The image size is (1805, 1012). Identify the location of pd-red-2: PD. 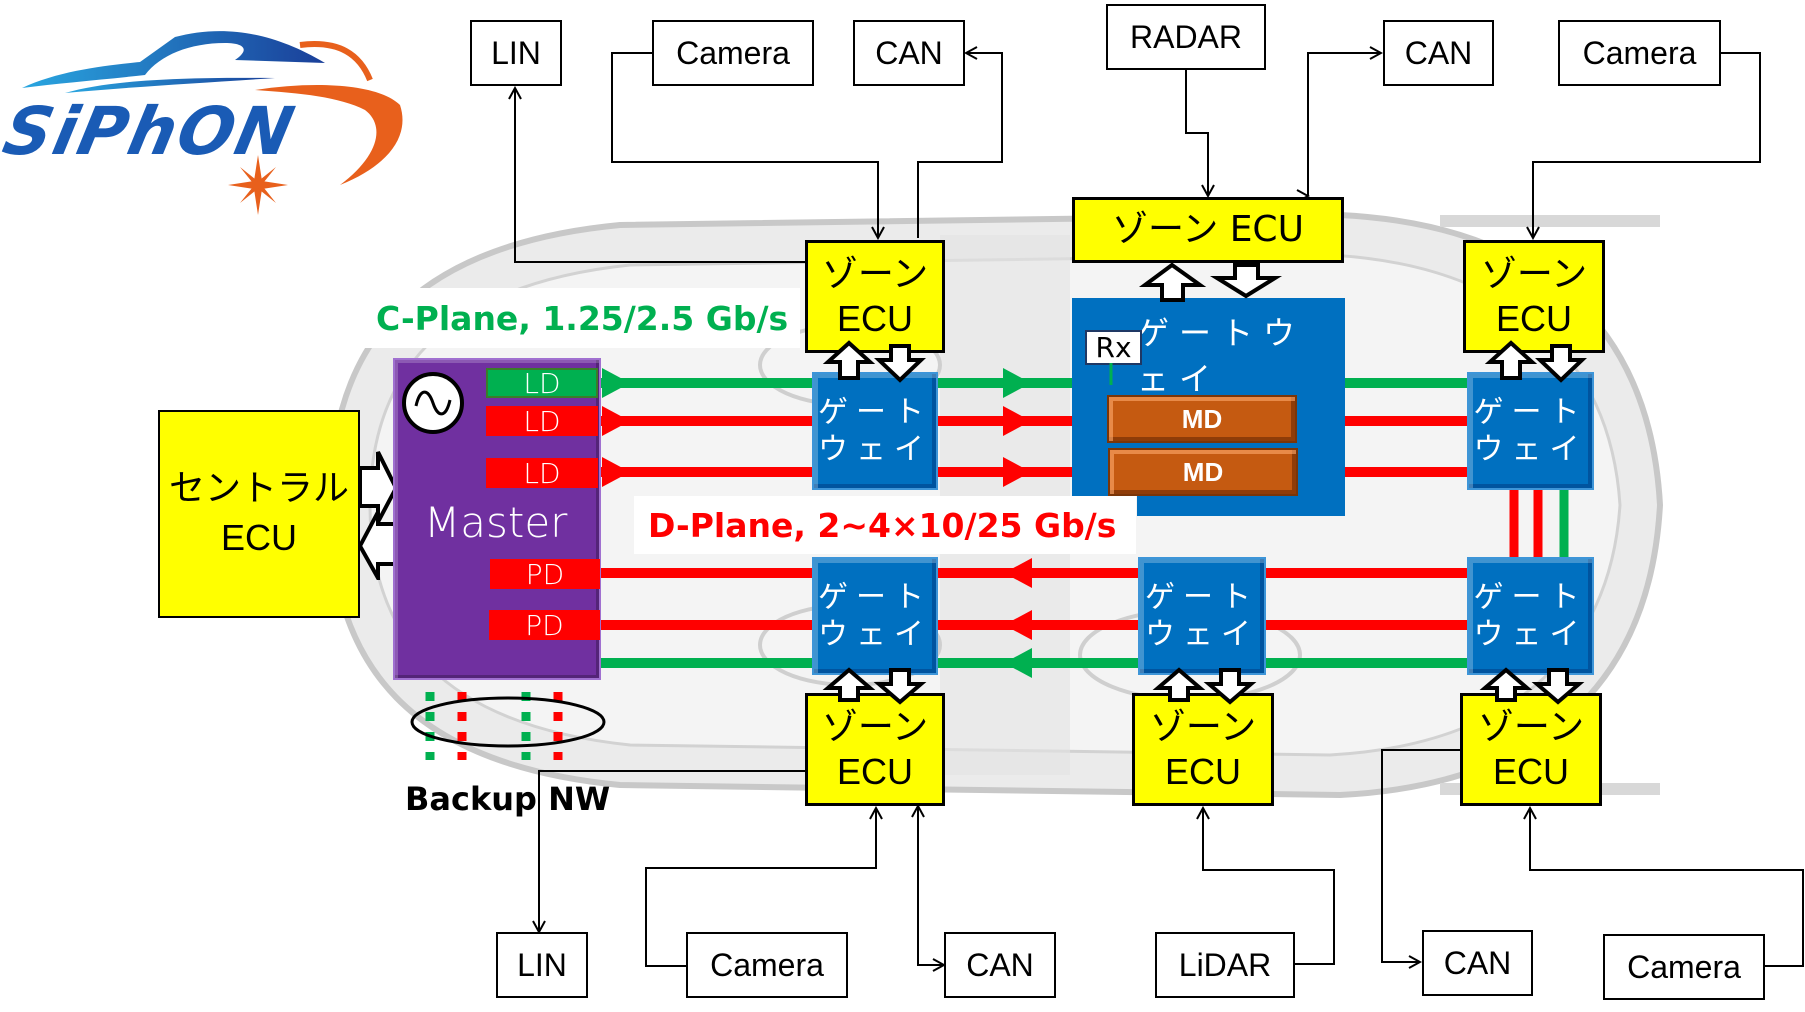
(544, 625).